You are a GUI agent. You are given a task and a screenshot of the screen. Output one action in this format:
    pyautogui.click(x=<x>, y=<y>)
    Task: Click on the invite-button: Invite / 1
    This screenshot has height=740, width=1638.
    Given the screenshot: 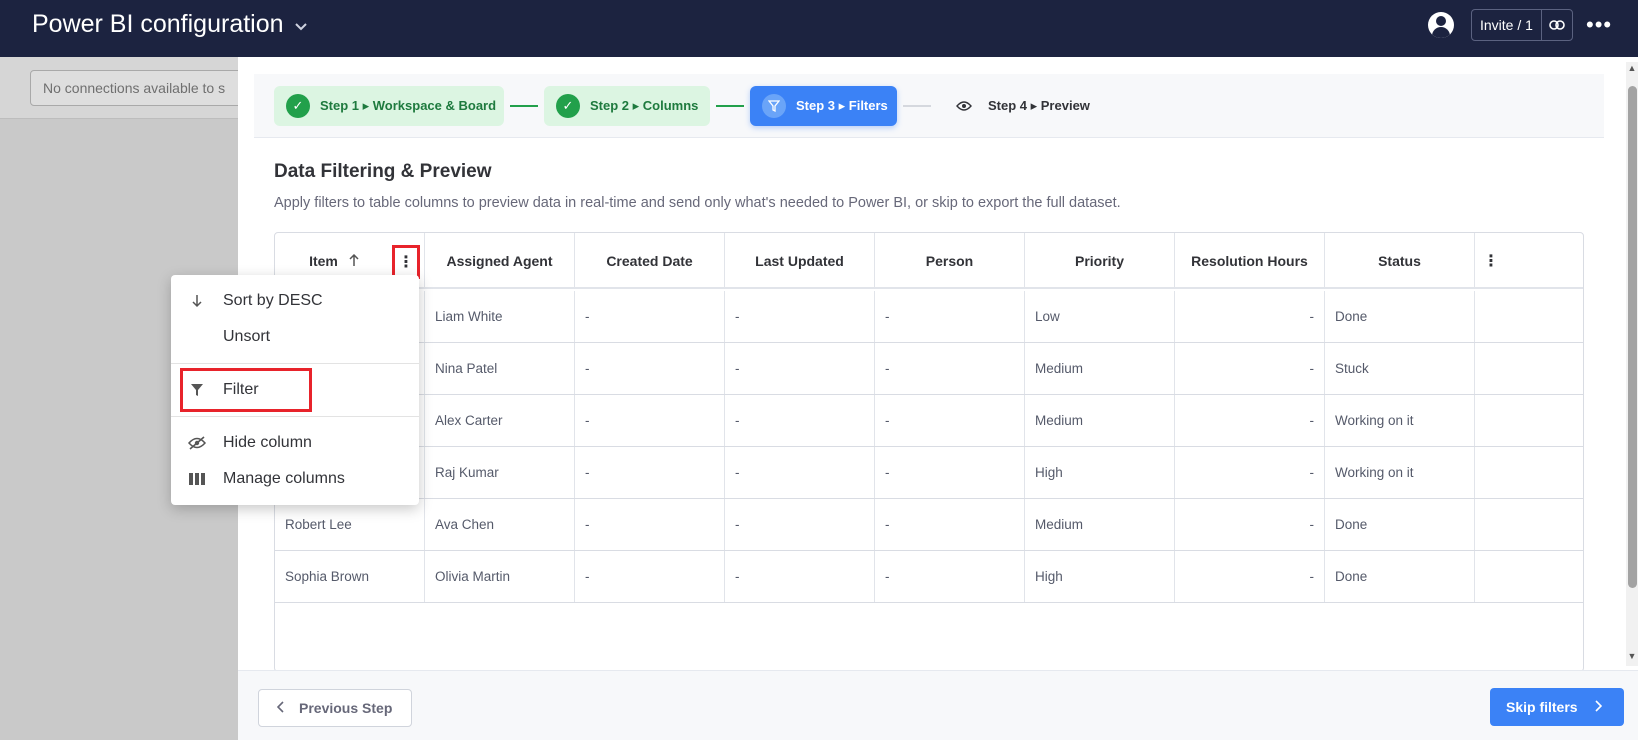 What is the action you would take?
    pyautogui.click(x=1507, y=25)
    